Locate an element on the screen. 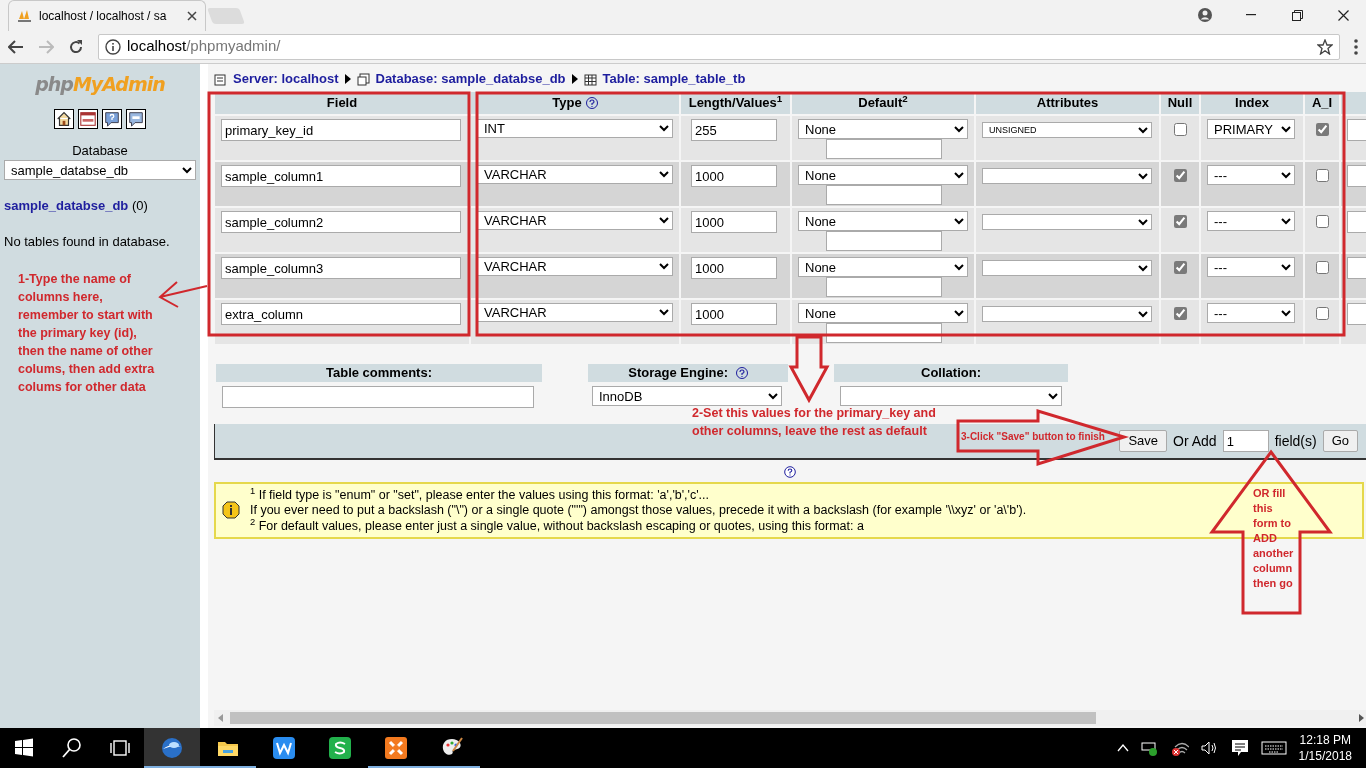 This screenshot has height=768, width=1366. browser-tab: localhost / localhost / sa is located at coordinates (107, 15).